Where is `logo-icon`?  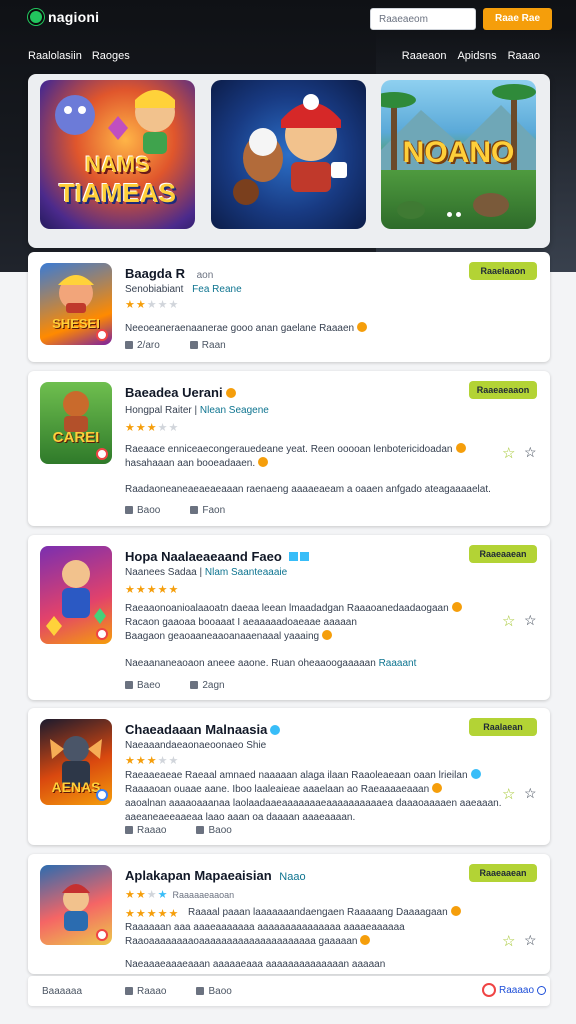 logo-icon is located at coordinates (36, 17).